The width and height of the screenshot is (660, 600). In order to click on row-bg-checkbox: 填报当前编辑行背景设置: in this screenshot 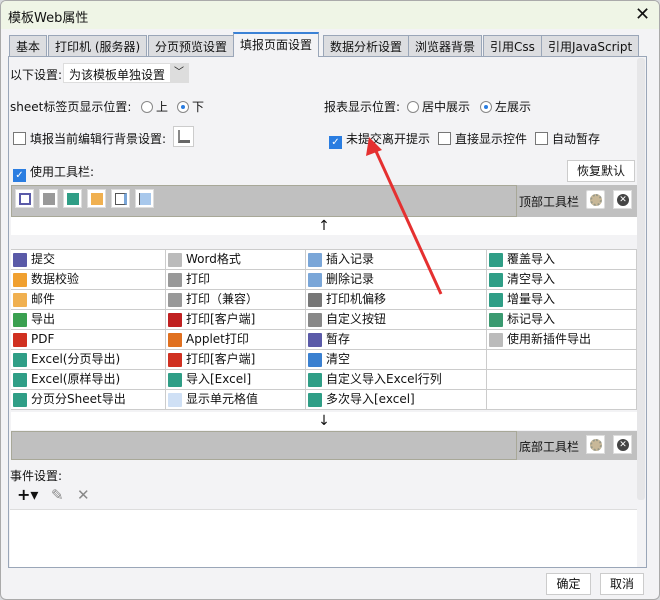, I will do `click(89, 138)`.